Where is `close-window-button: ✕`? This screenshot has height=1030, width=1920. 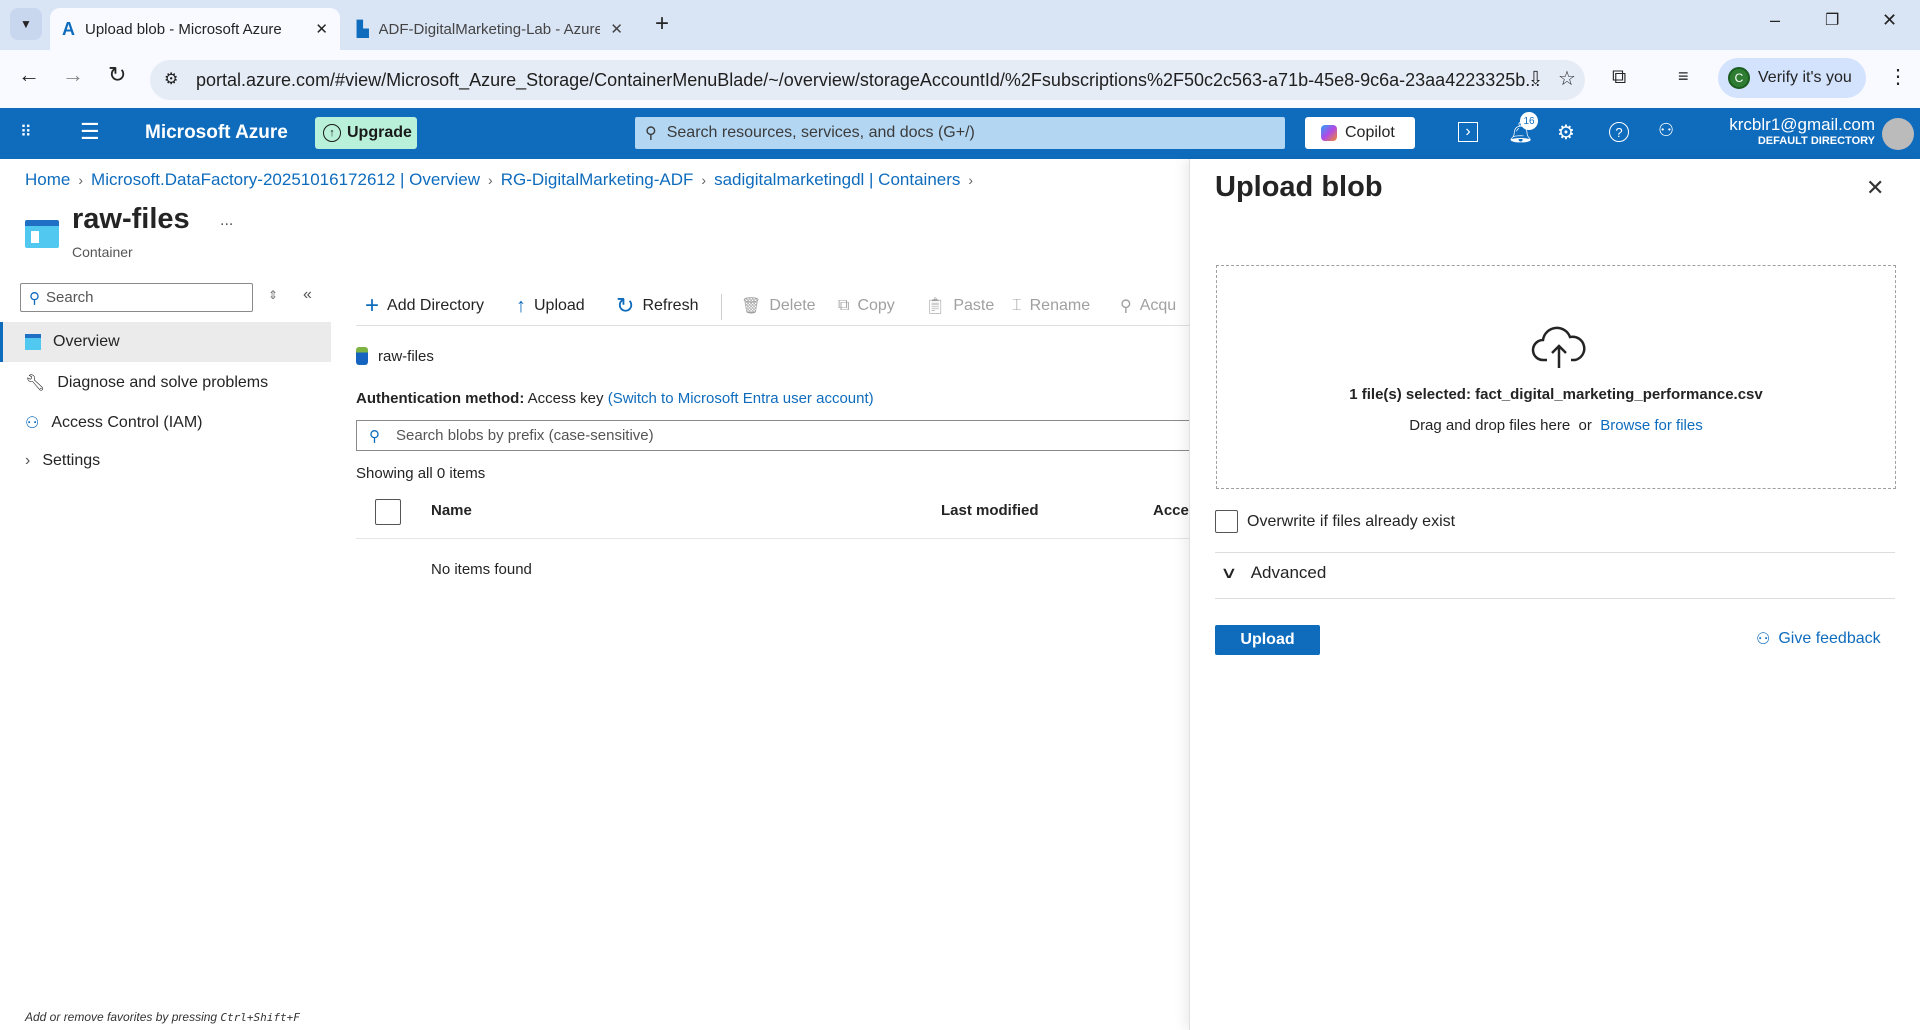
close-window-button: ✕ is located at coordinates (1889, 20).